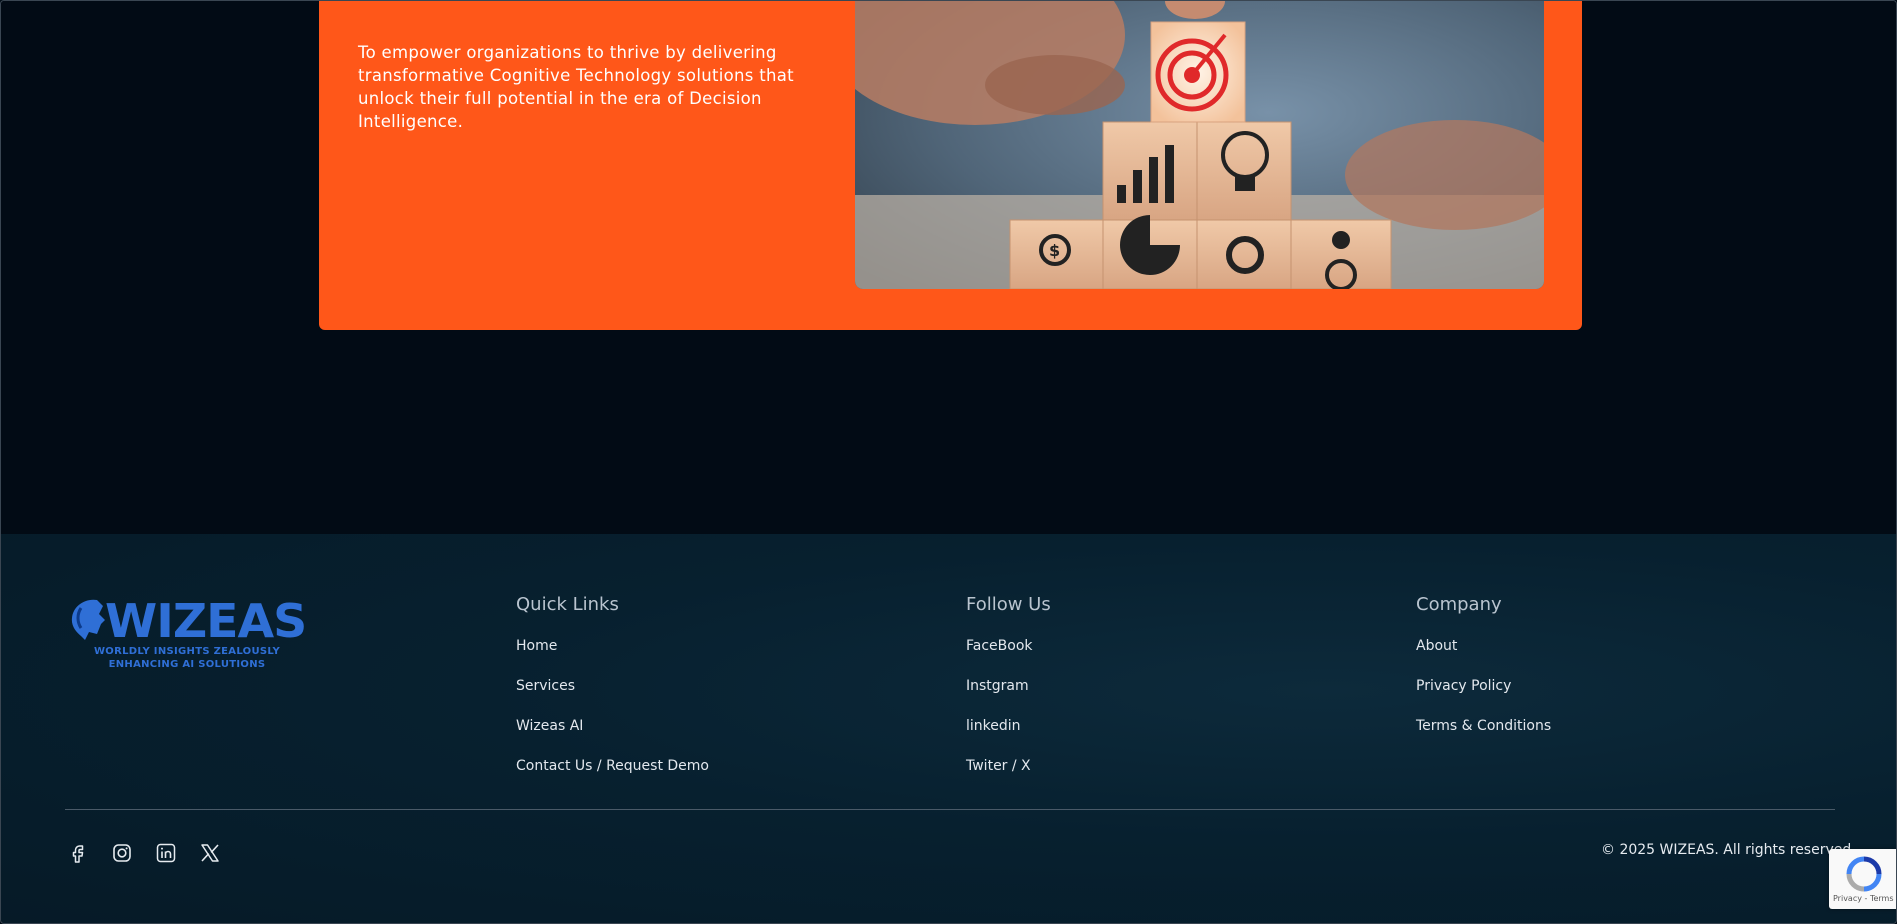  What do you see at coordinates (612, 766) in the screenshot?
I see `footer-link-contact: Contact Us / Request Demo` at bounding box center [612, 766].